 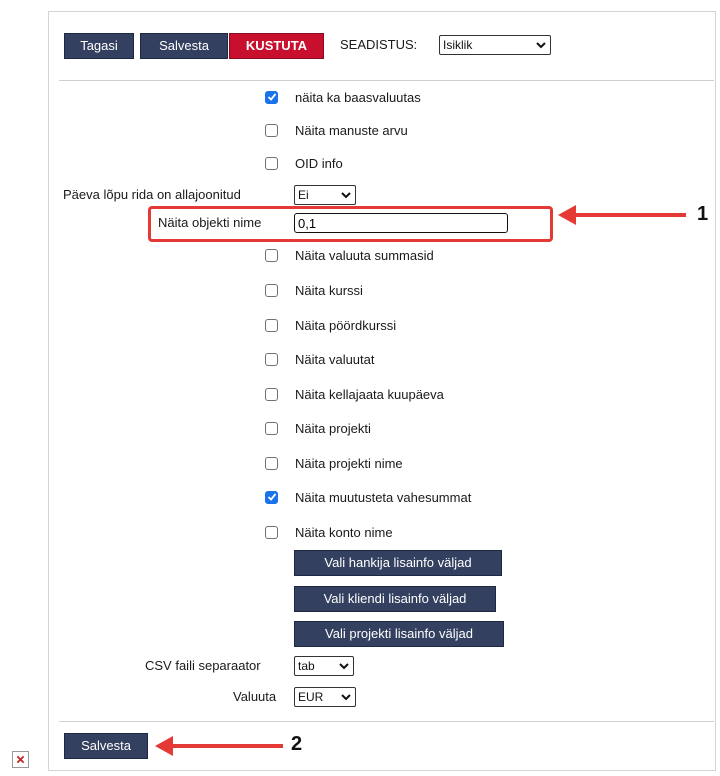 I want to click on checkbox-row: Näita konto nime, so click(x=329, y=532).